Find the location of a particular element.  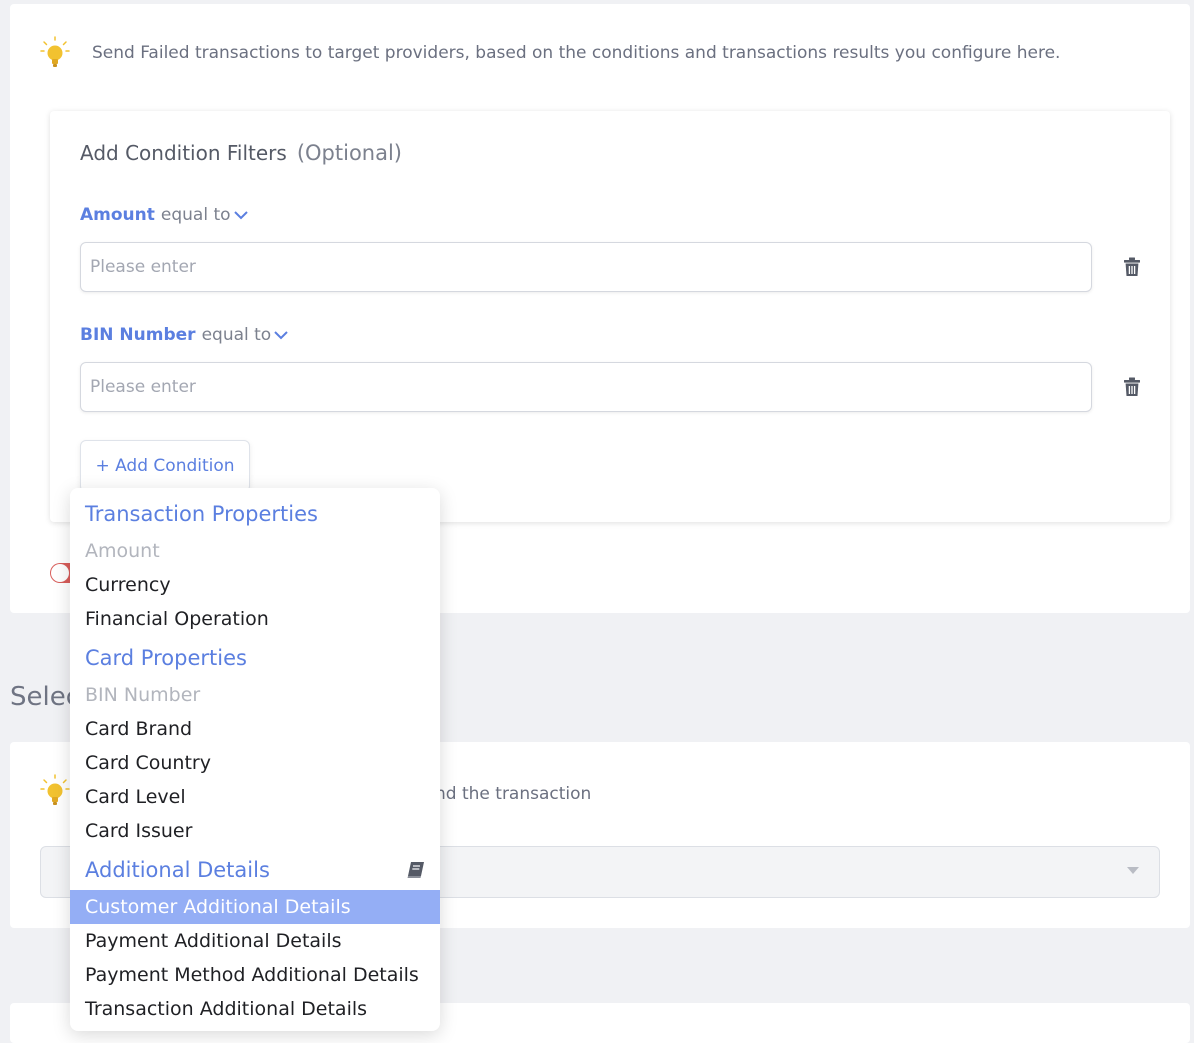

toggle-knob is located at coordinates (60, 573).